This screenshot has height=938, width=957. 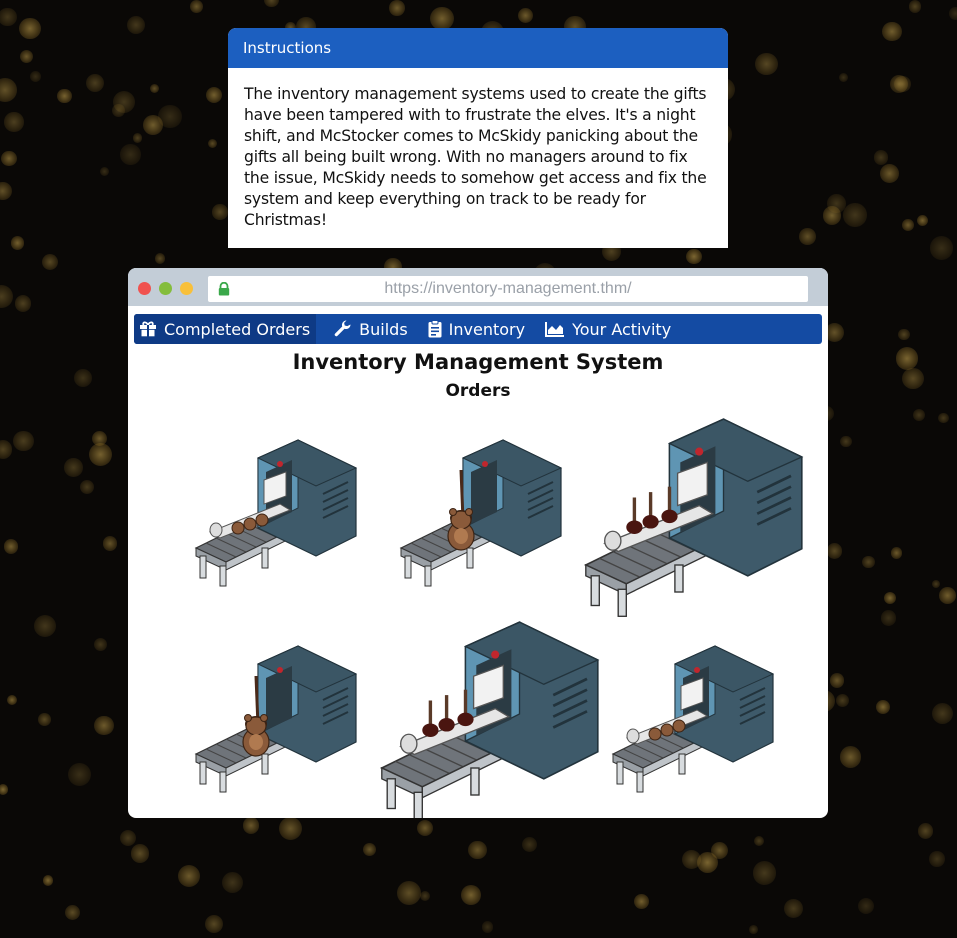 What do you see at coordinates (144, 288) in the screenshot?
I see `close-window-button` at bounding box center [144, 288].